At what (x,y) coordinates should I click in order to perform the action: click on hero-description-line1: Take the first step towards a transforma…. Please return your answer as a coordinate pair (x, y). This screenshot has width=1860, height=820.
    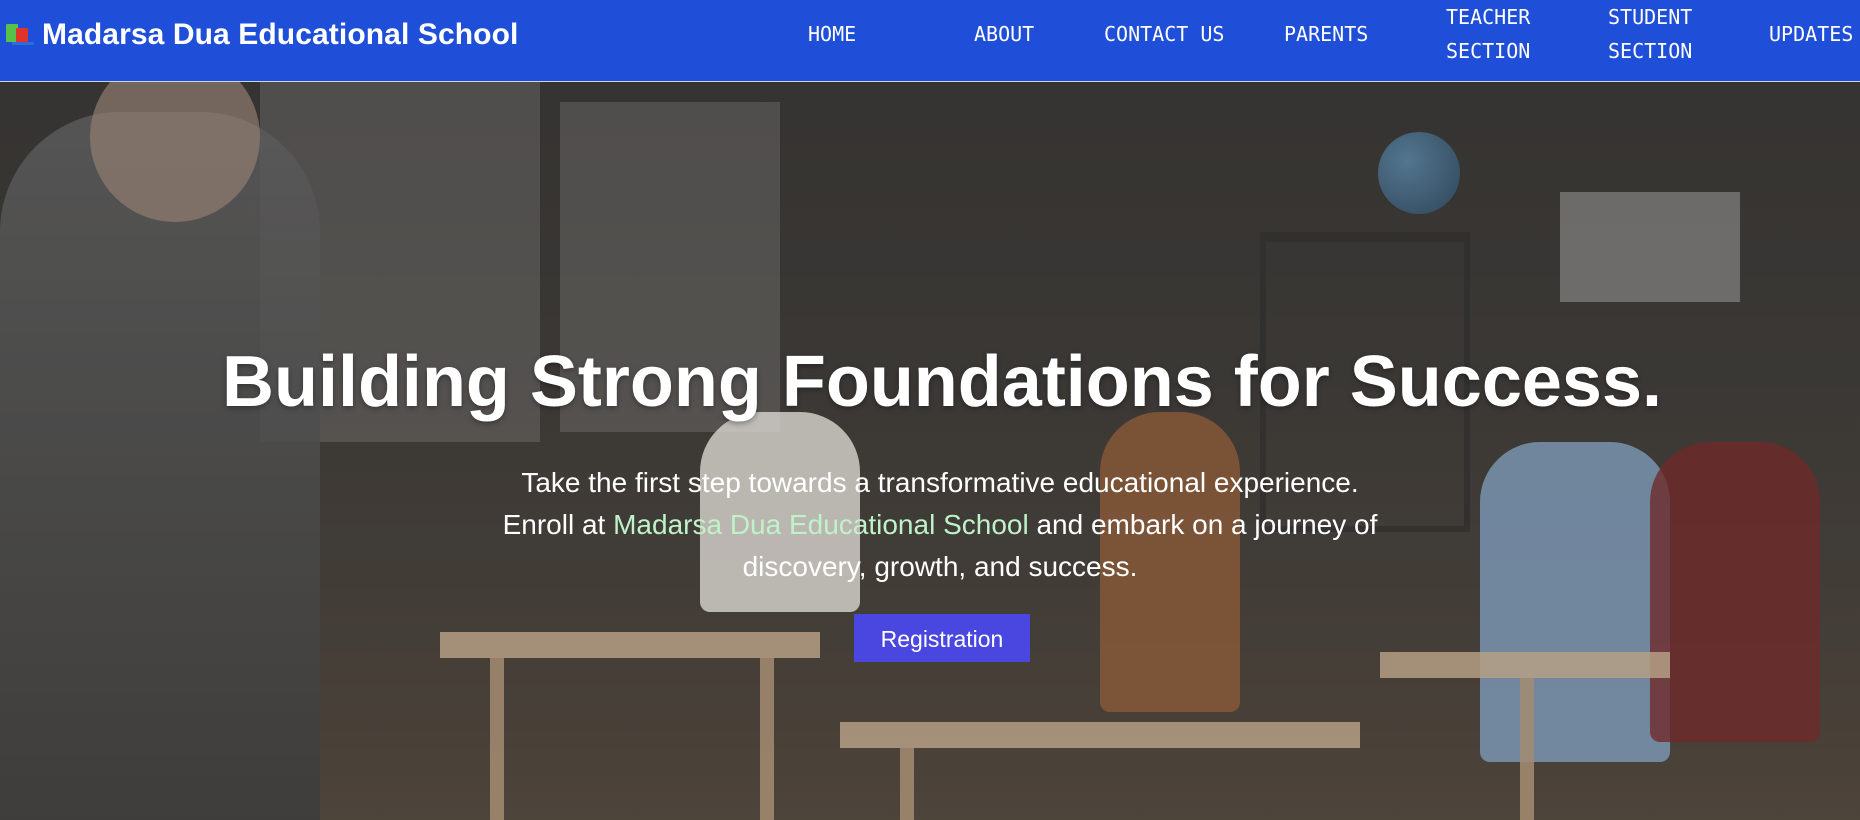
    Looking at the image, I should click on (940, 482).